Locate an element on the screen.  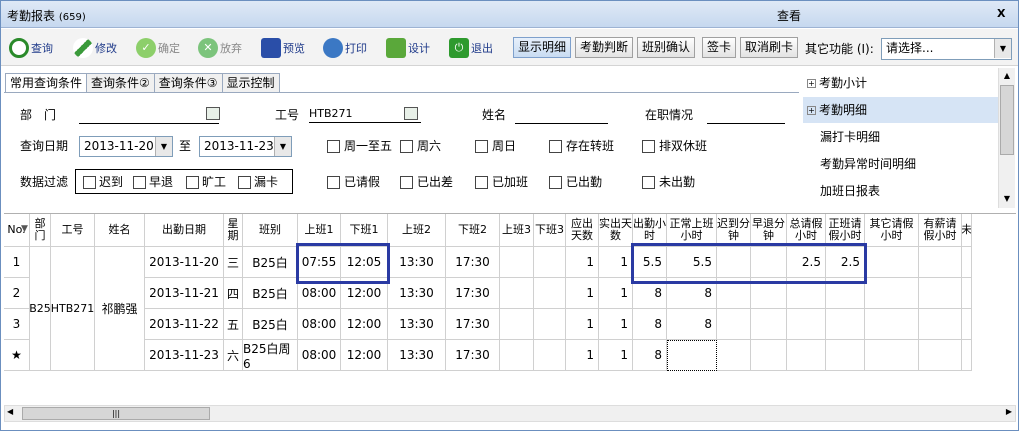
table-cell: 8 is located at coordinates (650, 355).